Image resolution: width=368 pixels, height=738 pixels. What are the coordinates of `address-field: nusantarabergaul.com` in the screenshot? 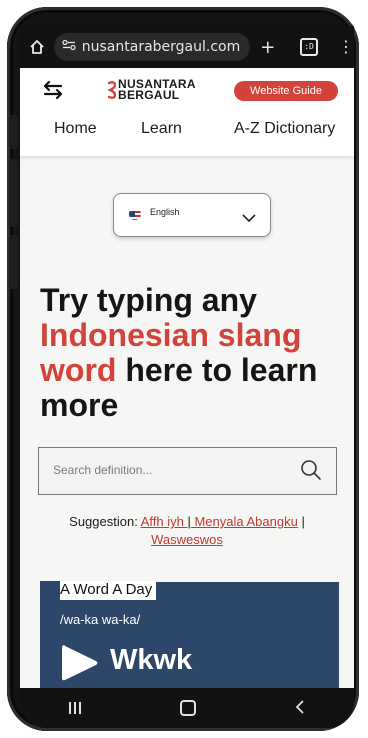 It's located at (152, 47).